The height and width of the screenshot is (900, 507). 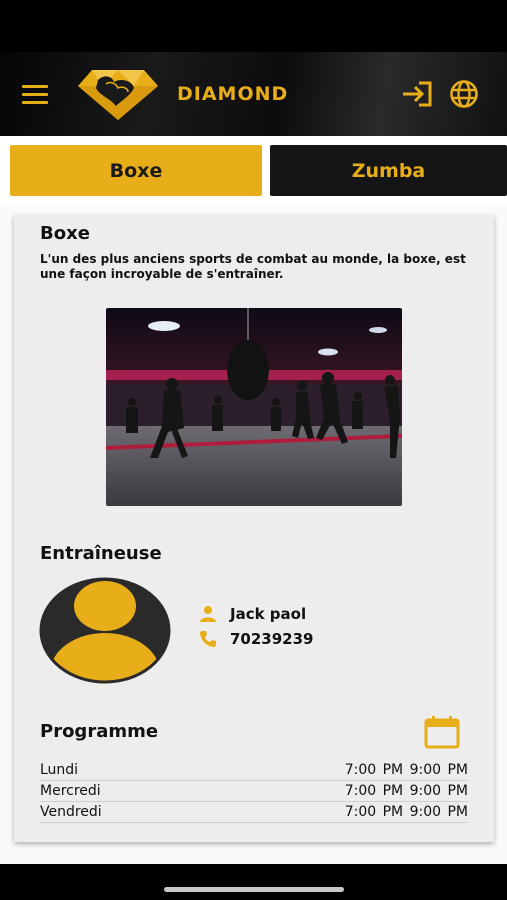 I want to click on app-header: DIAMOND, so click(x=253, y=94).